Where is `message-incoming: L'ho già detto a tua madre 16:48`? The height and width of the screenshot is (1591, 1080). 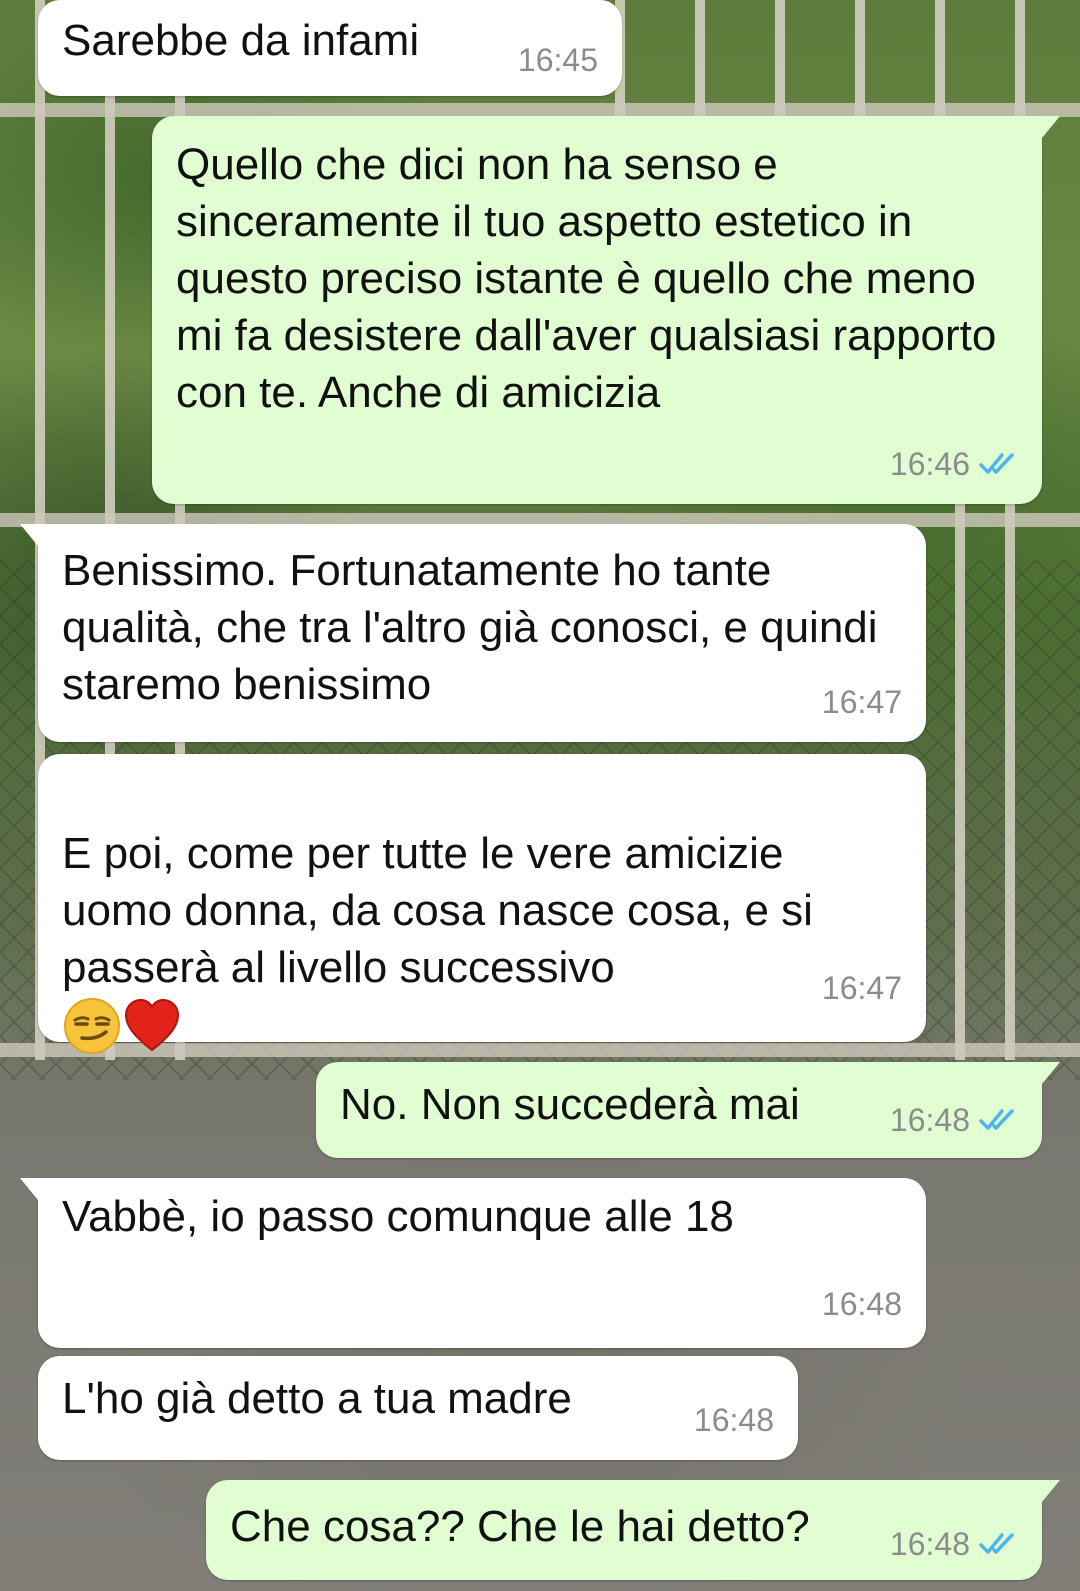
message-incoming: L'ho già detto a tua madre 16:48 is located at coordinates (418, 1408).